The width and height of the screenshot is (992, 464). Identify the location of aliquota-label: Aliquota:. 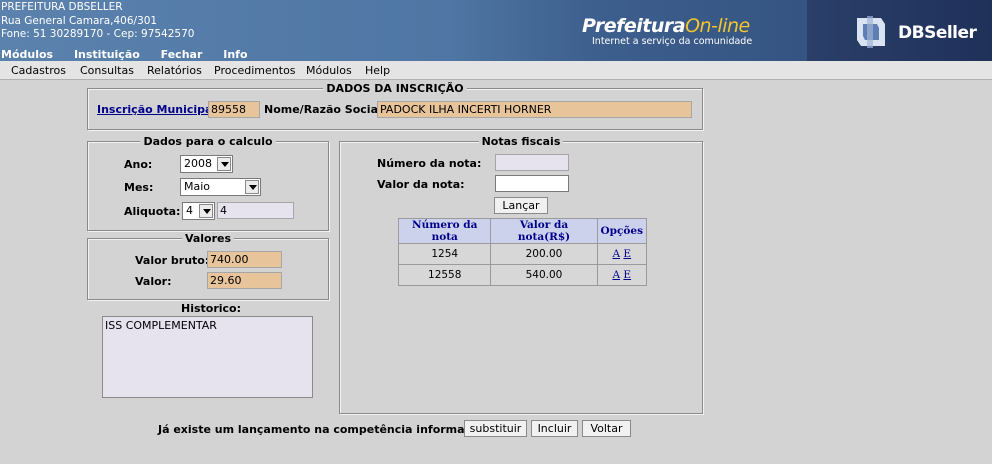
(152, 211).